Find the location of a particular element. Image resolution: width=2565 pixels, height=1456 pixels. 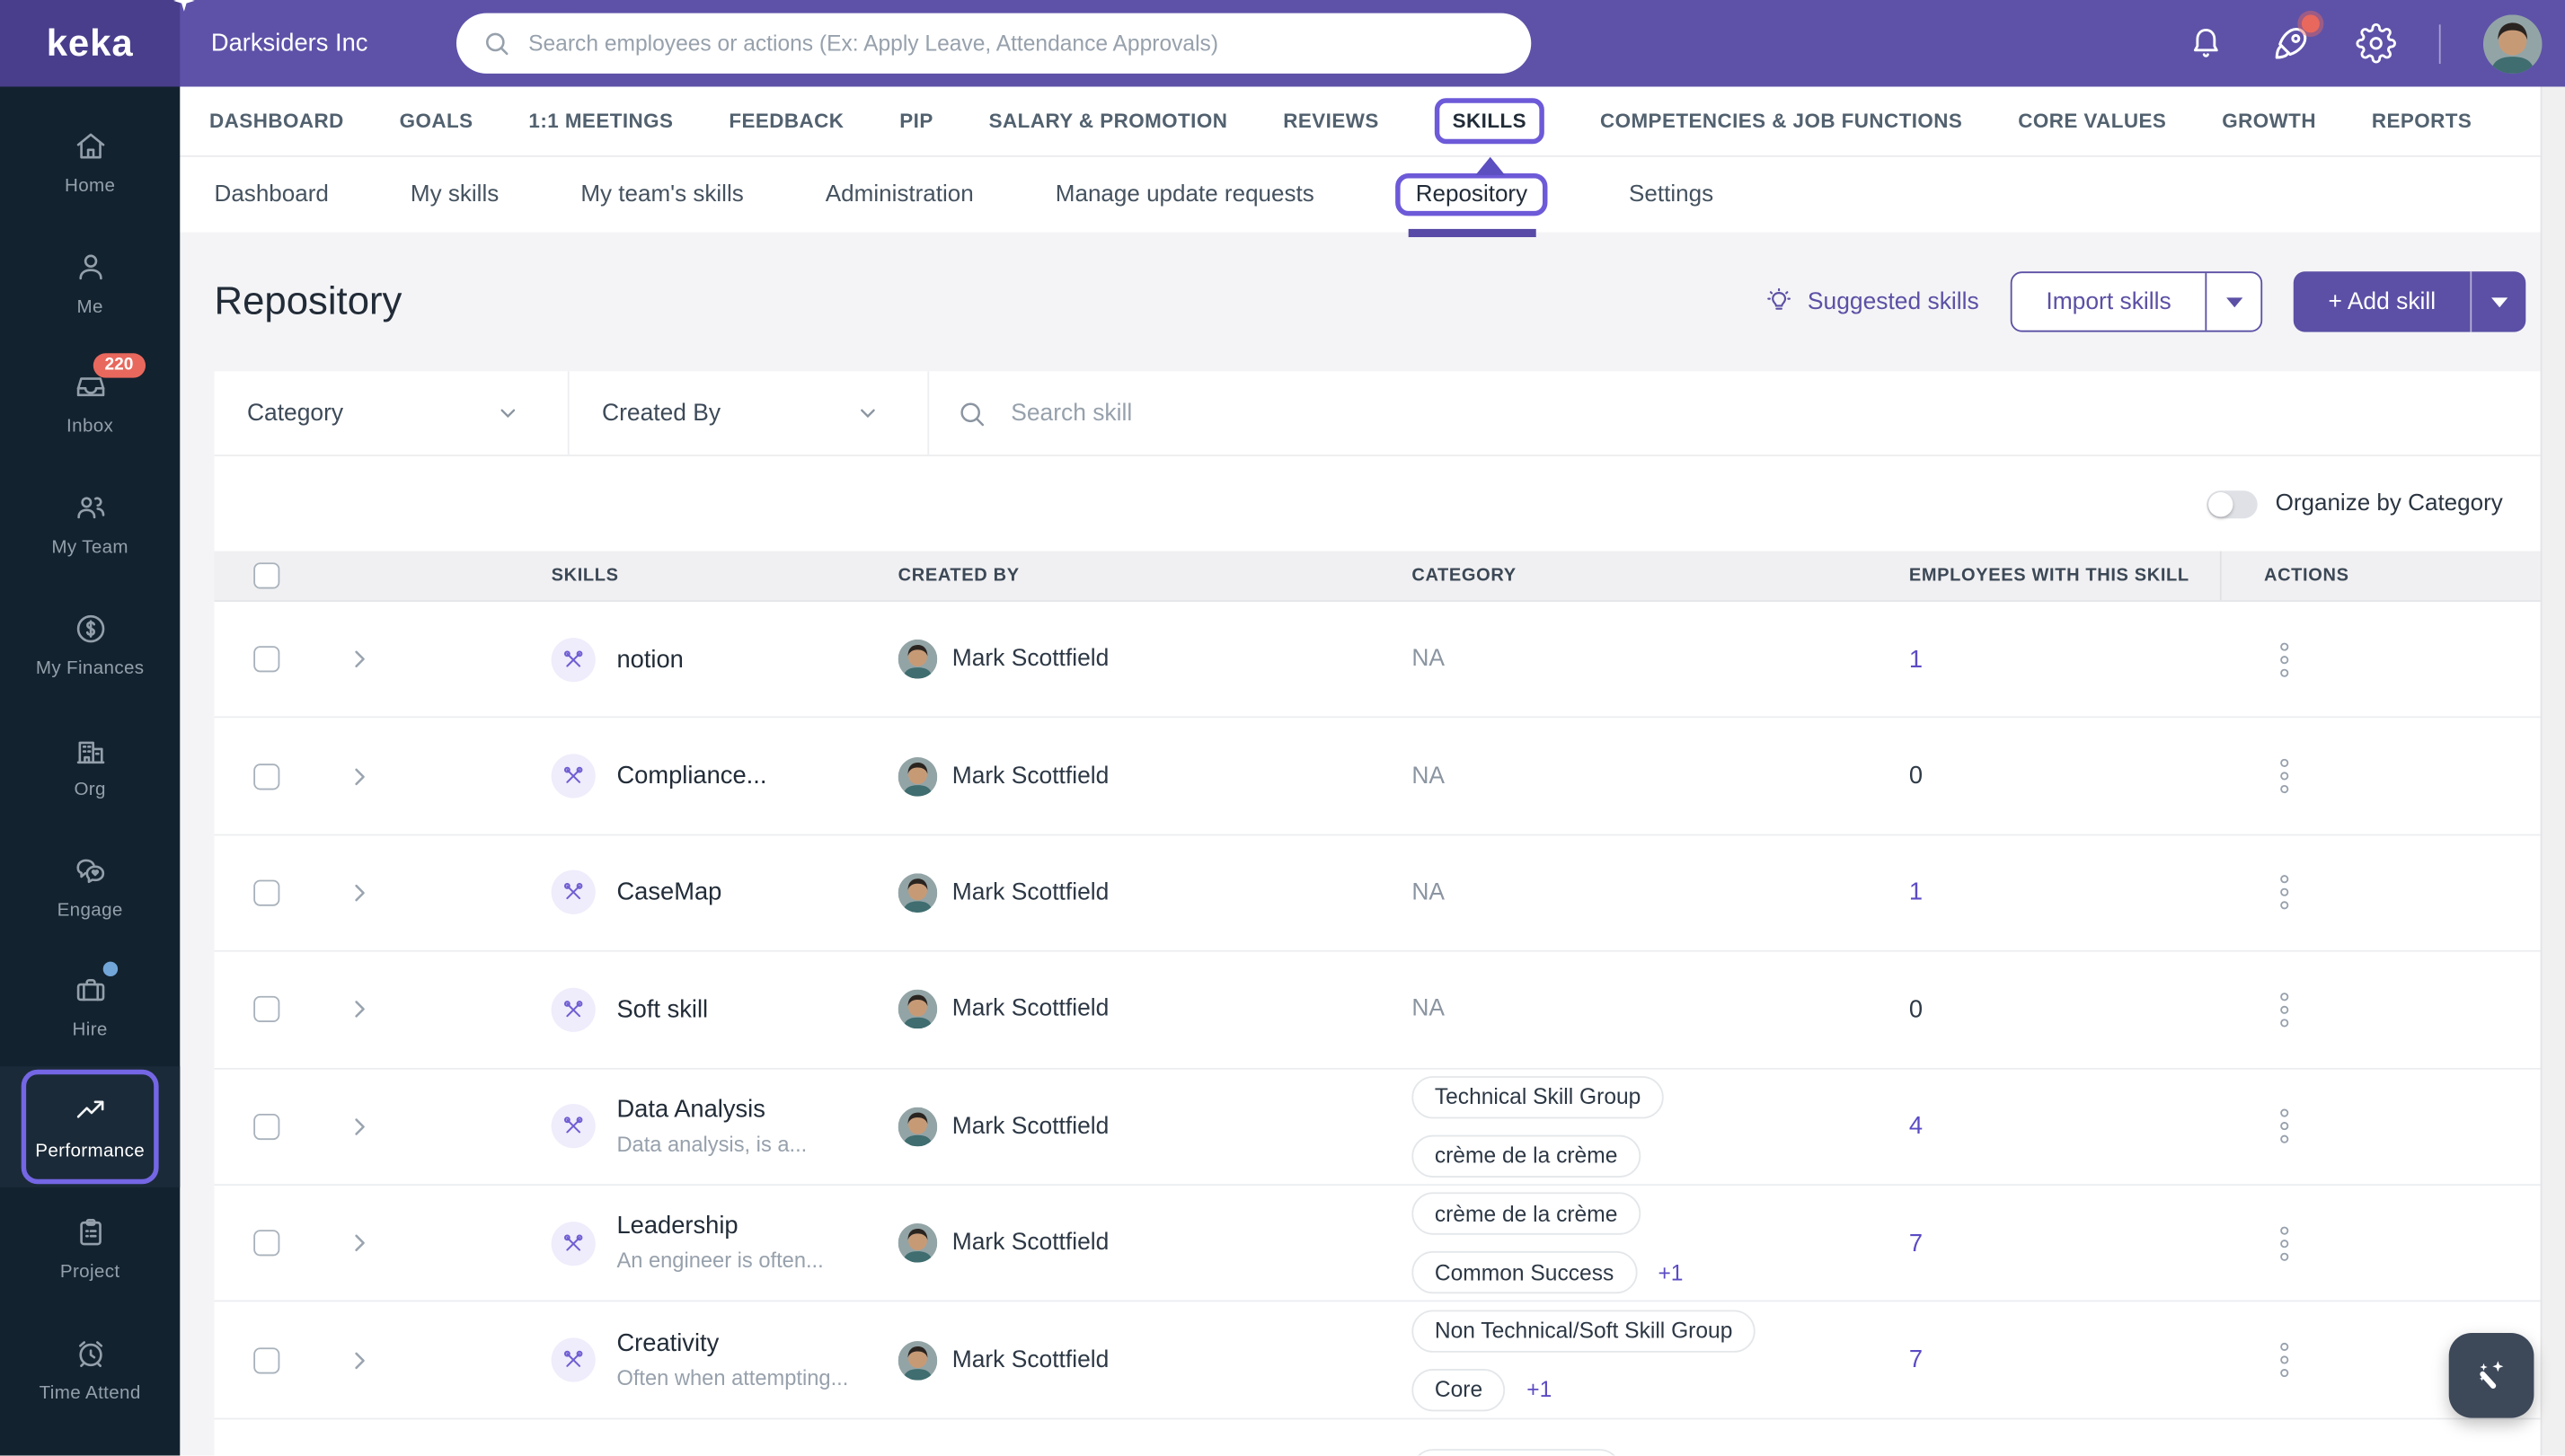

select-all-checkbox is located at coordinates (266, 575).